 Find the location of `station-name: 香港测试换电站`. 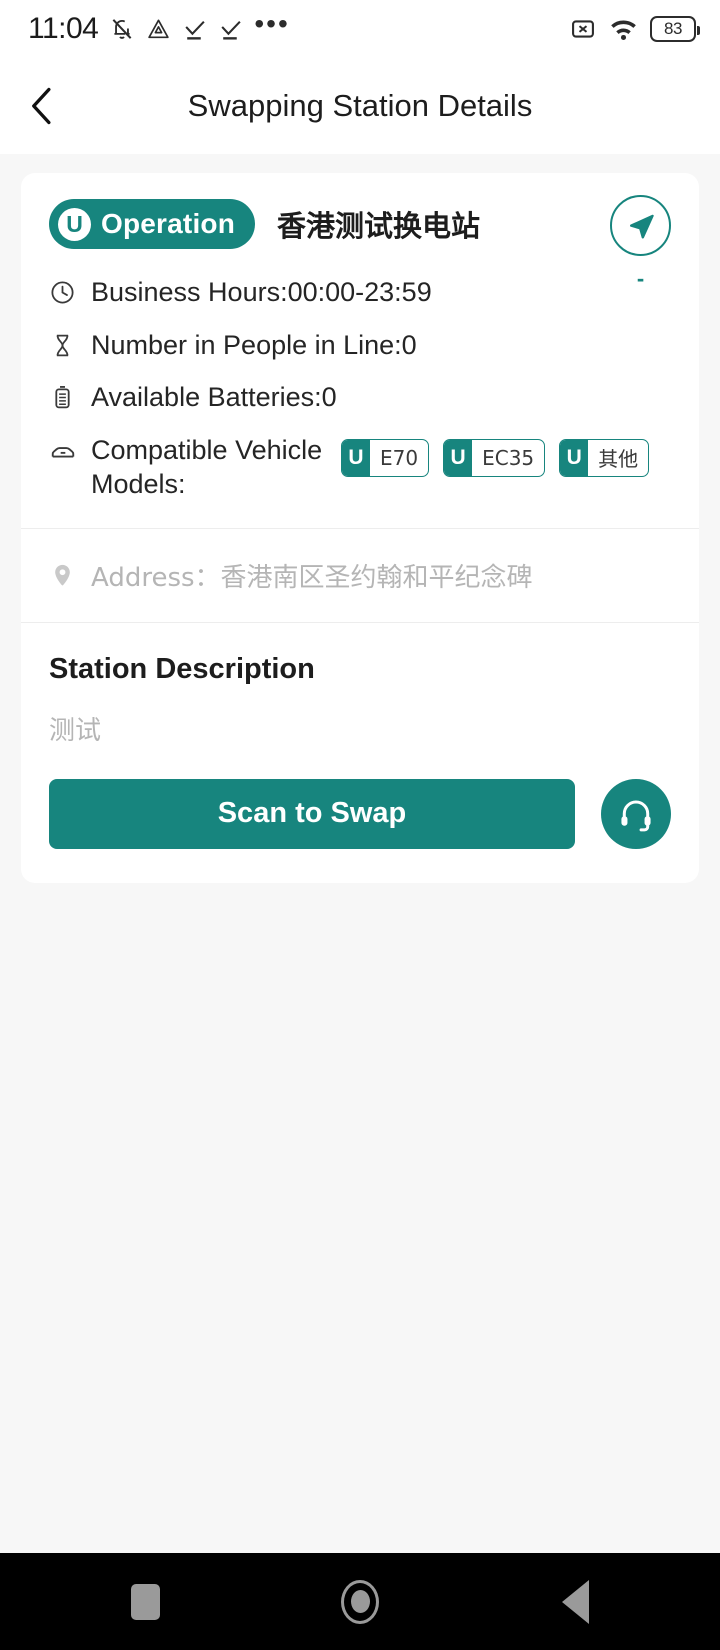

station-name: 香港测试换电站 is located at coordinates (379, 226).